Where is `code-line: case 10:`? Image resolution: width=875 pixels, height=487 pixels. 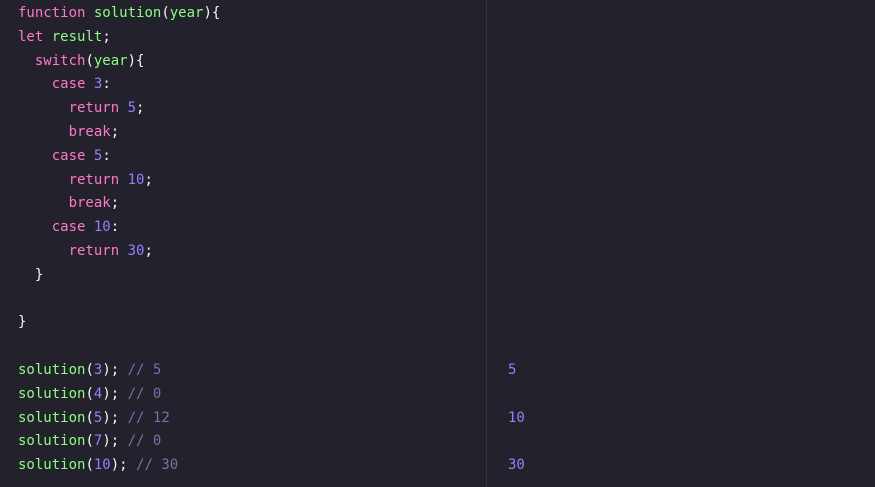
code-line: case 10: is located at coordinates (243, 228).